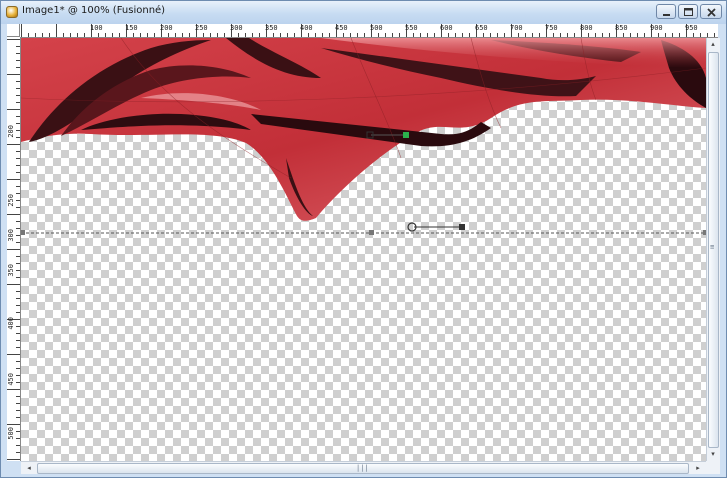 Image resolution: width=727 pixels, height=478 pixels. I want to click on maximize-button, so click(688, 11).